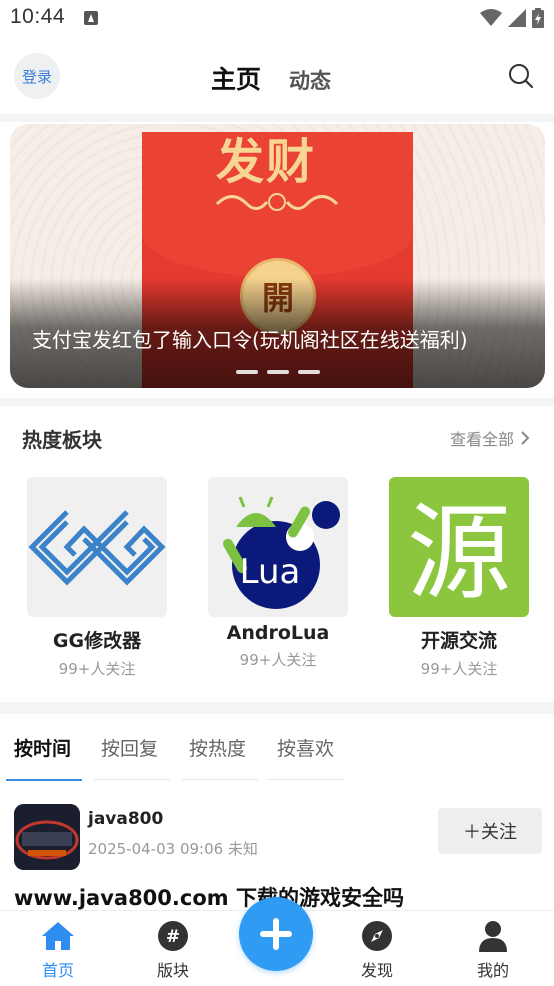  Describe the element at coordinates (125, 819) in the screenshot. I see `post-author: java800` at that location.